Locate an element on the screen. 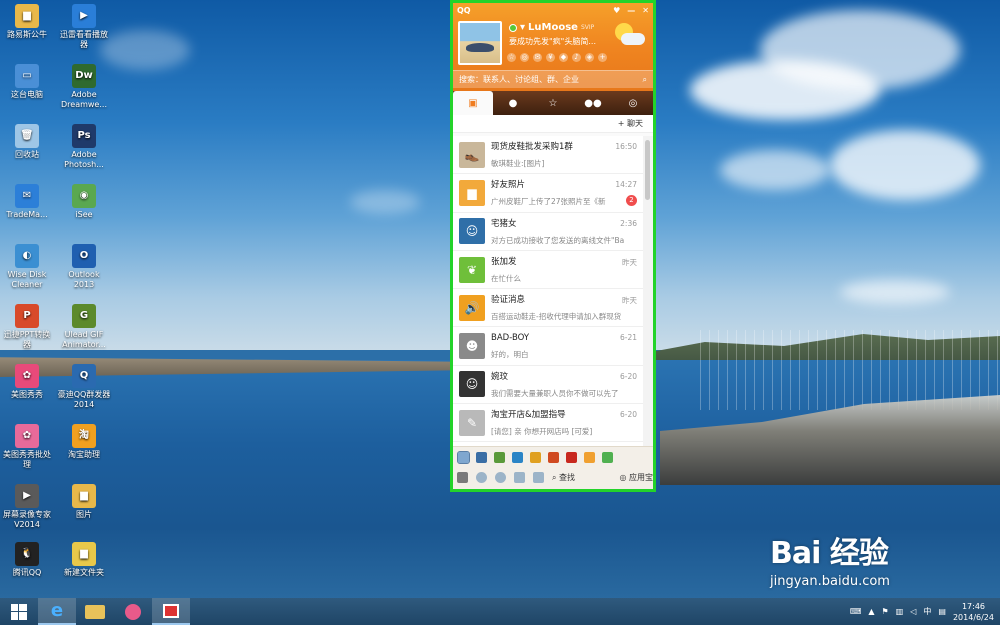 The height and width of the screenshot is (625, 1000). desktop-icon: ✿ 美图秀秀 is located at coordinates (27, 382).